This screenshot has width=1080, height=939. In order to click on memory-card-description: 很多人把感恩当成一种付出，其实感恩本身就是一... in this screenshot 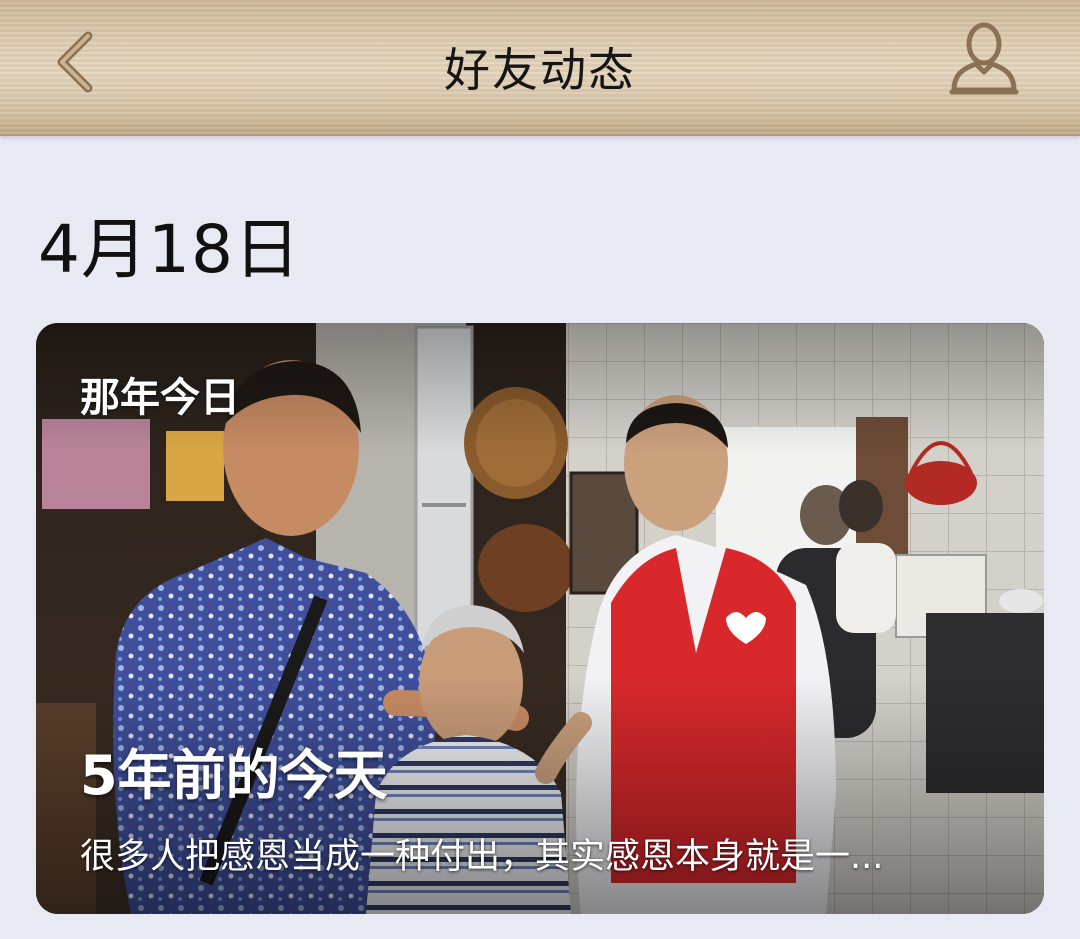, I will do `click(482, 857)`.